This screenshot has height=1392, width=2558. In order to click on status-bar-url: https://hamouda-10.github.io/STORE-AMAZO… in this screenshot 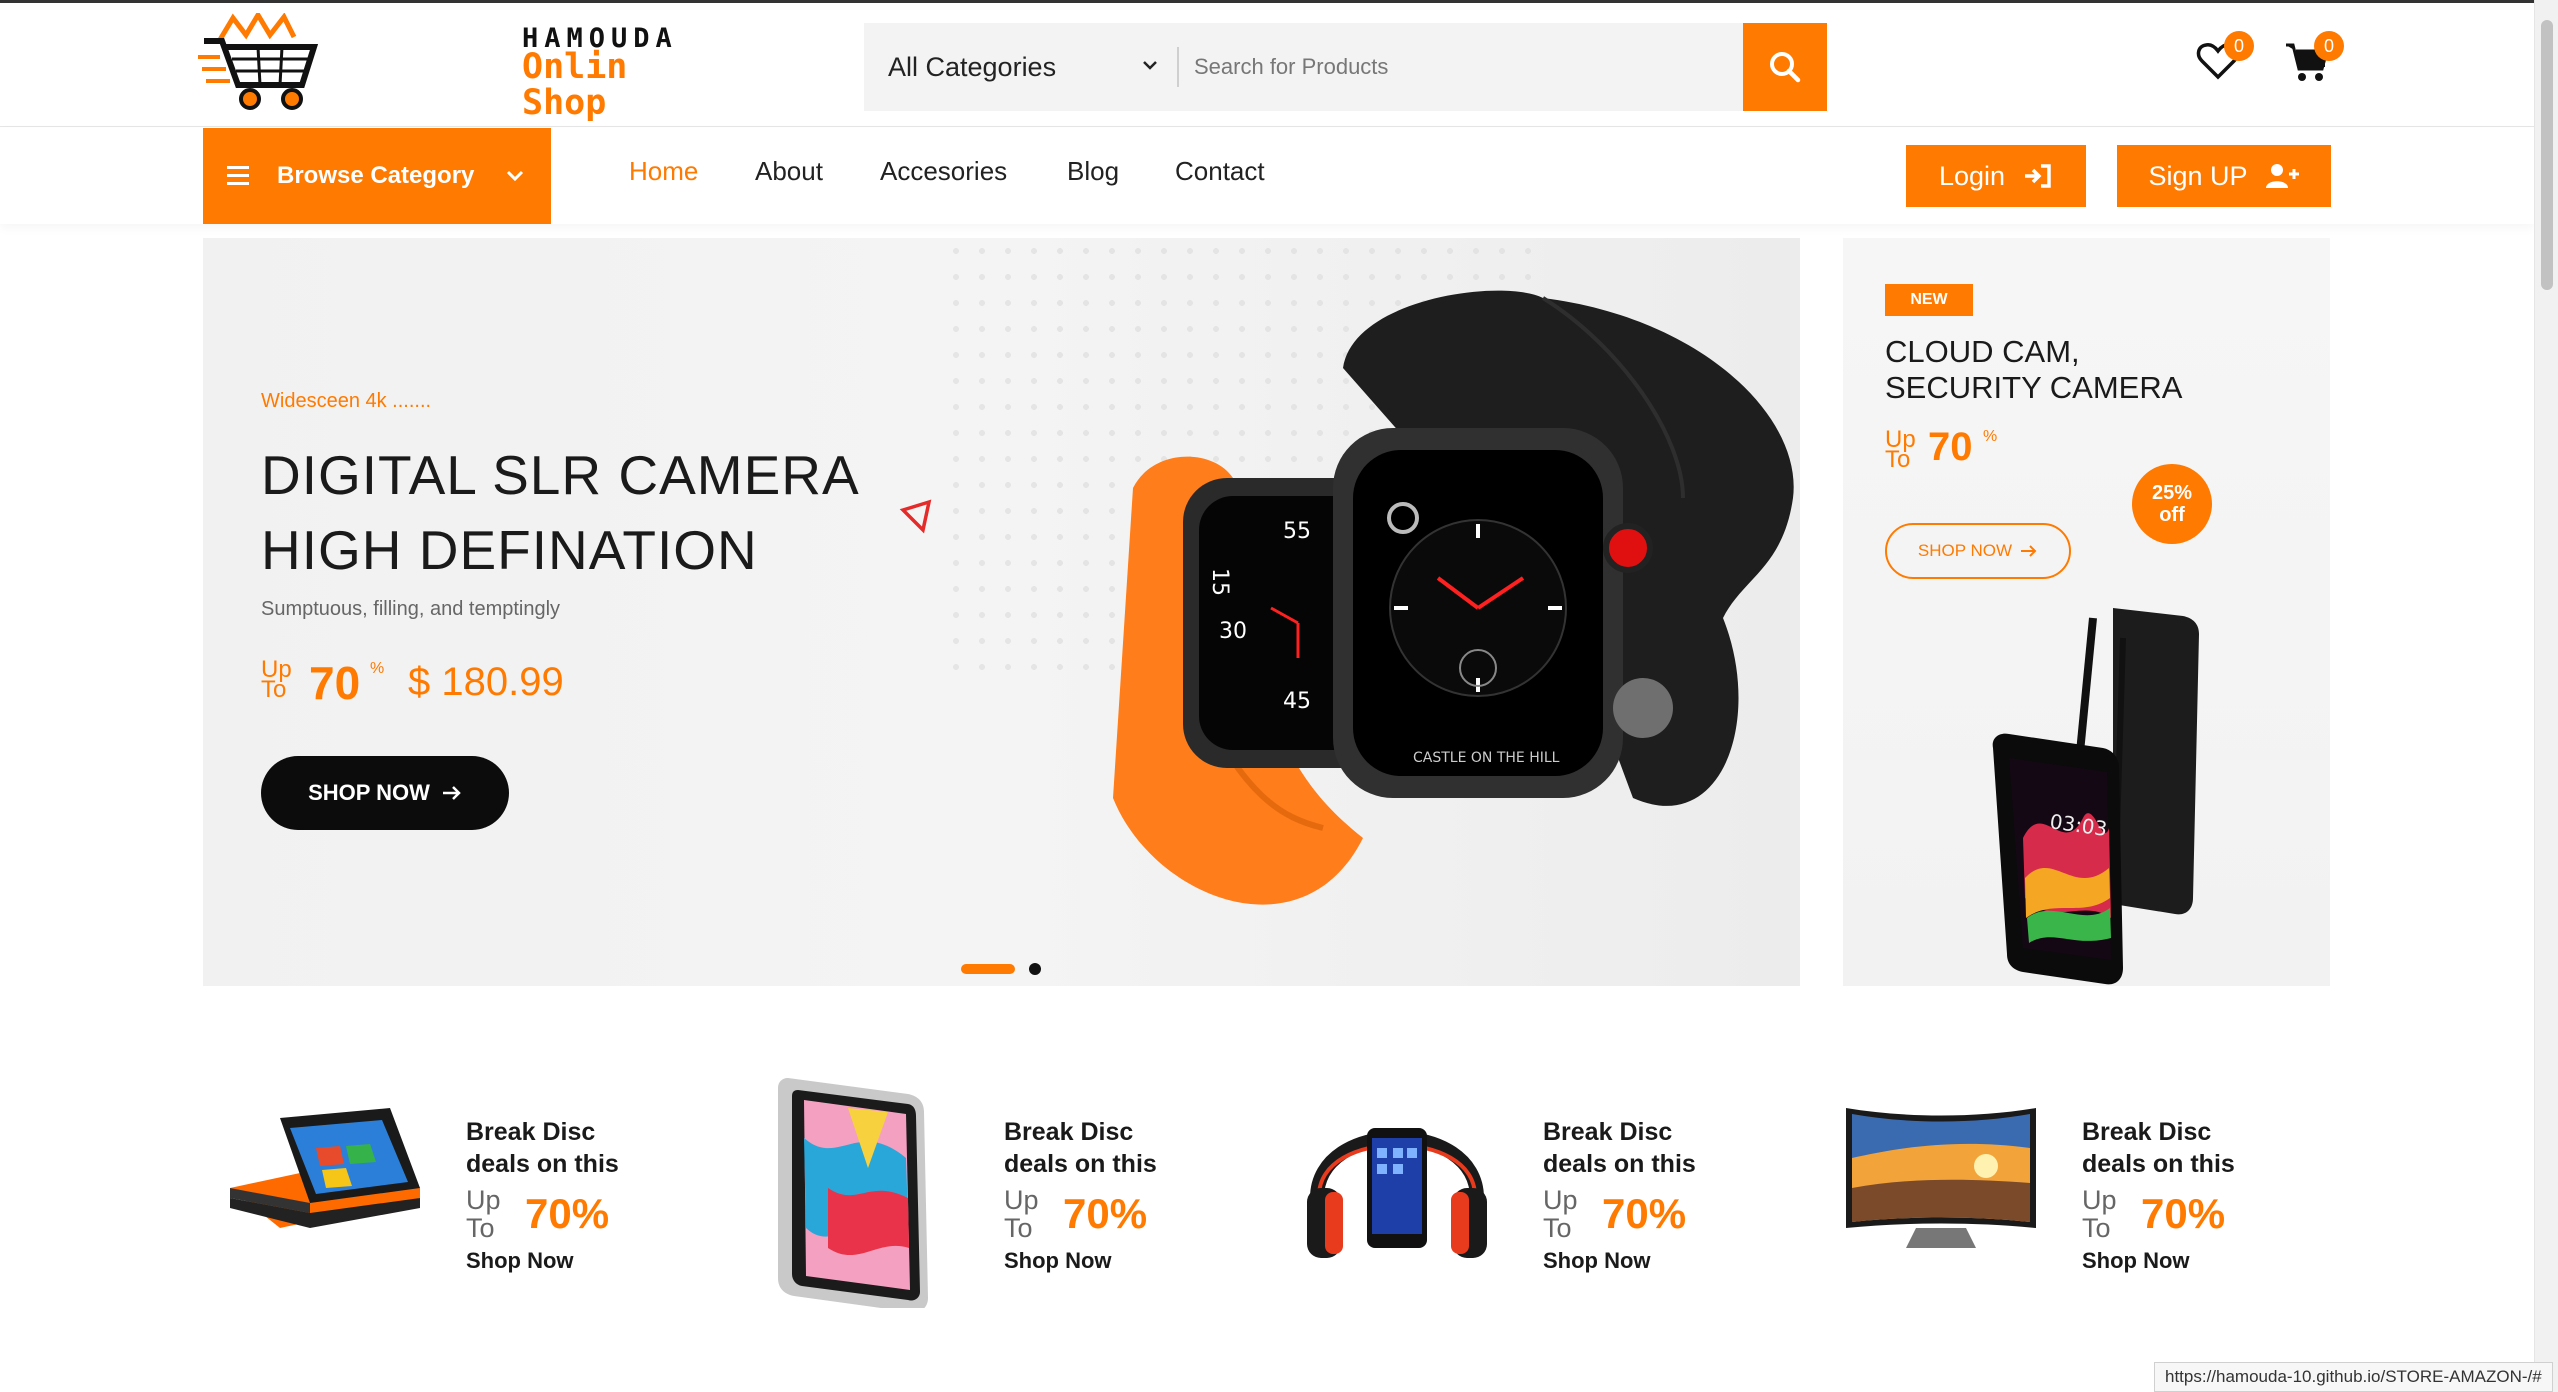, I will do `click(2353, 1377)`.